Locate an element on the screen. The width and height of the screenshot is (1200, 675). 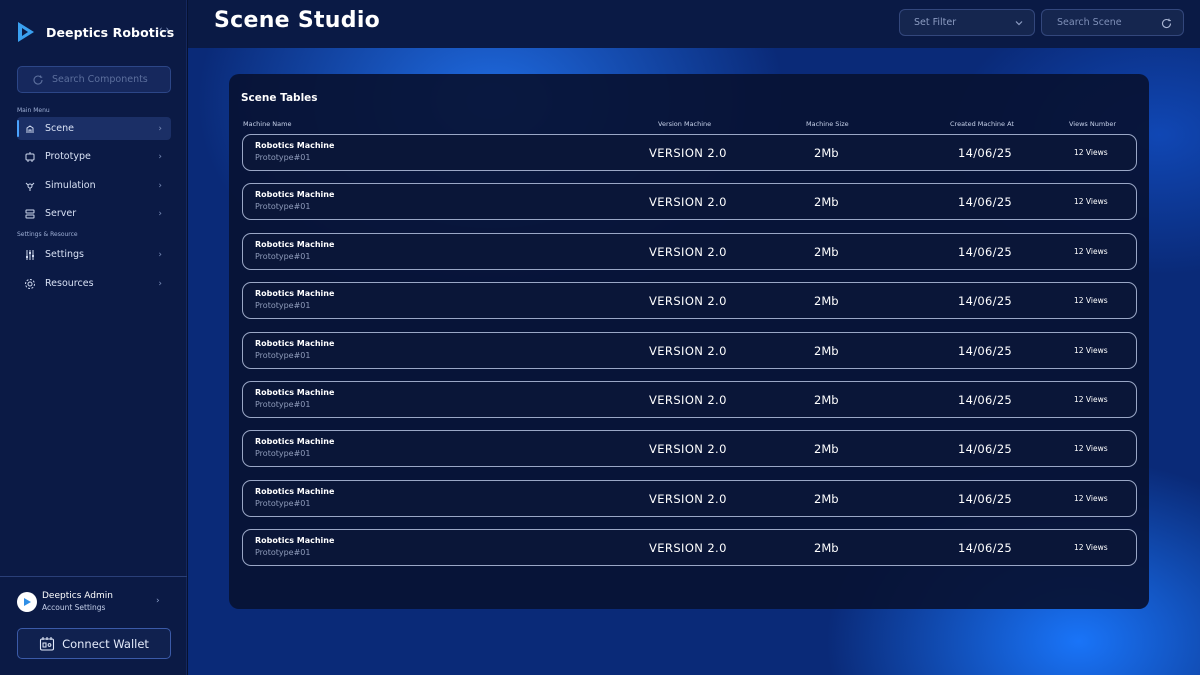
column-header-created: Created Machine At is located at coordinates (982, 124).